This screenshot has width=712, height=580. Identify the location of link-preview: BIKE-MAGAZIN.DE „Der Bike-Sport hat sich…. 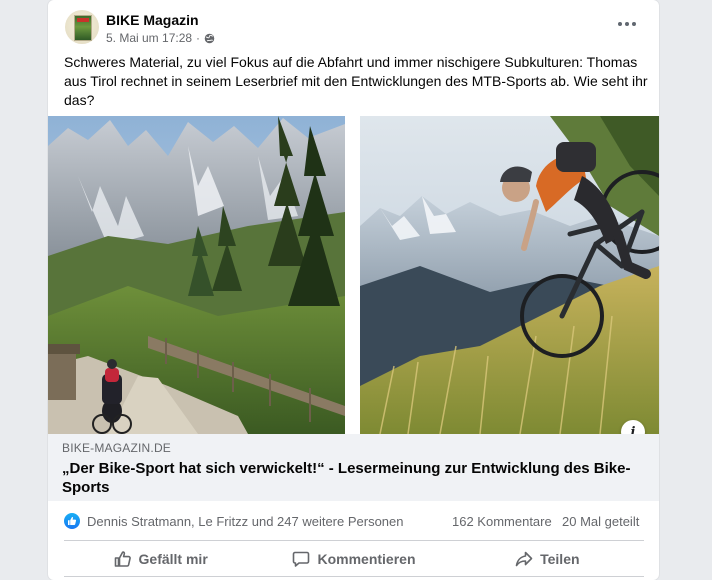
(353, 467).